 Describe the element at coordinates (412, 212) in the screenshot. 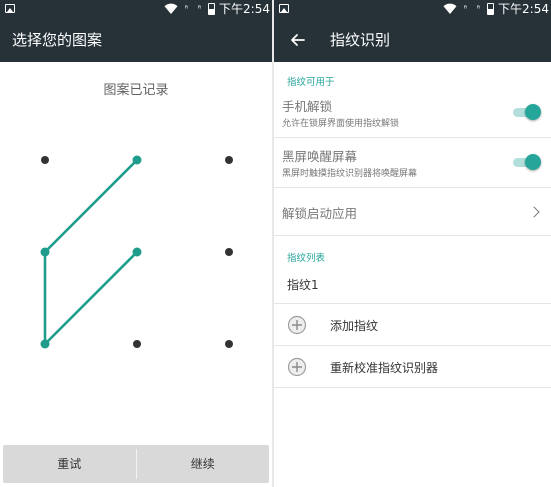

I see `setting-row-launch-app: 解锁启动应用` at that location.